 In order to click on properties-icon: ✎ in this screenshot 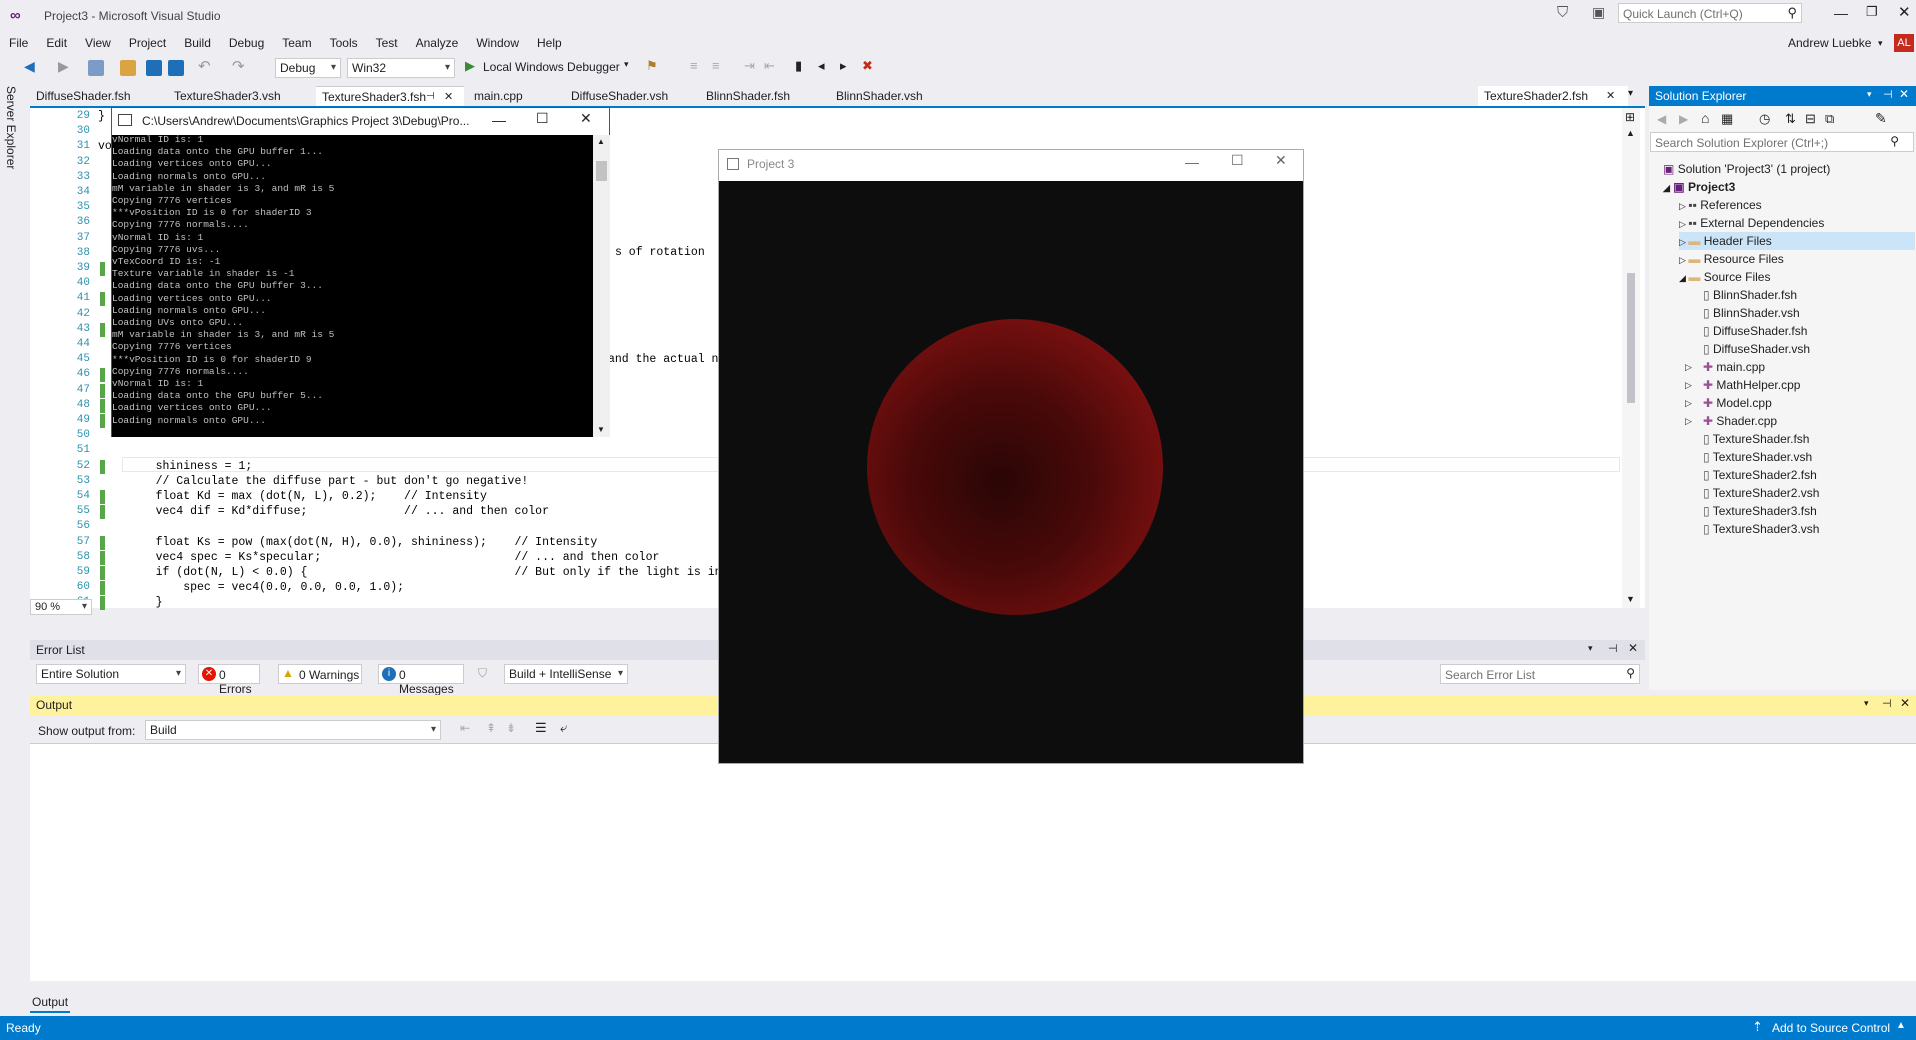, I will do `click(1881, 118)`.